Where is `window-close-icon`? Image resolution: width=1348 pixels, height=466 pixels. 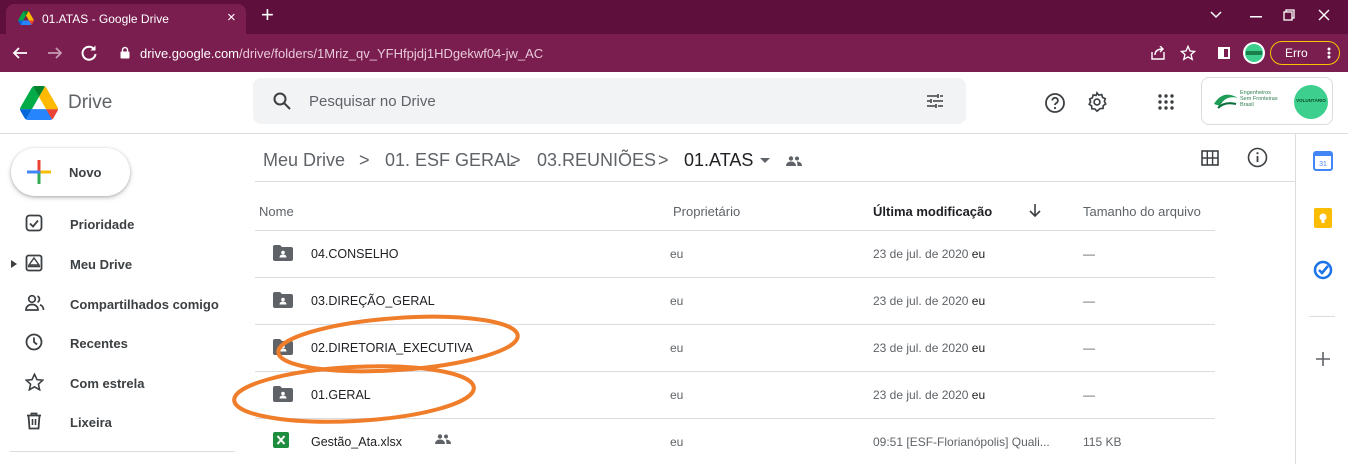
window-close-icon is located at coordinates (1324, 15).